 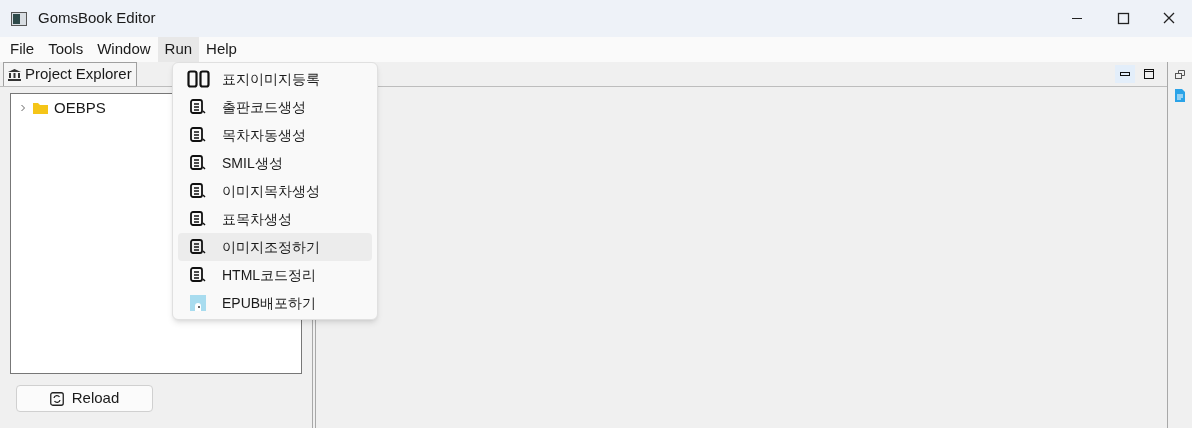 What do you see at coordinates (198, 79) in the screenshot?
I see `book-icon` at bounding box center [198, 79].